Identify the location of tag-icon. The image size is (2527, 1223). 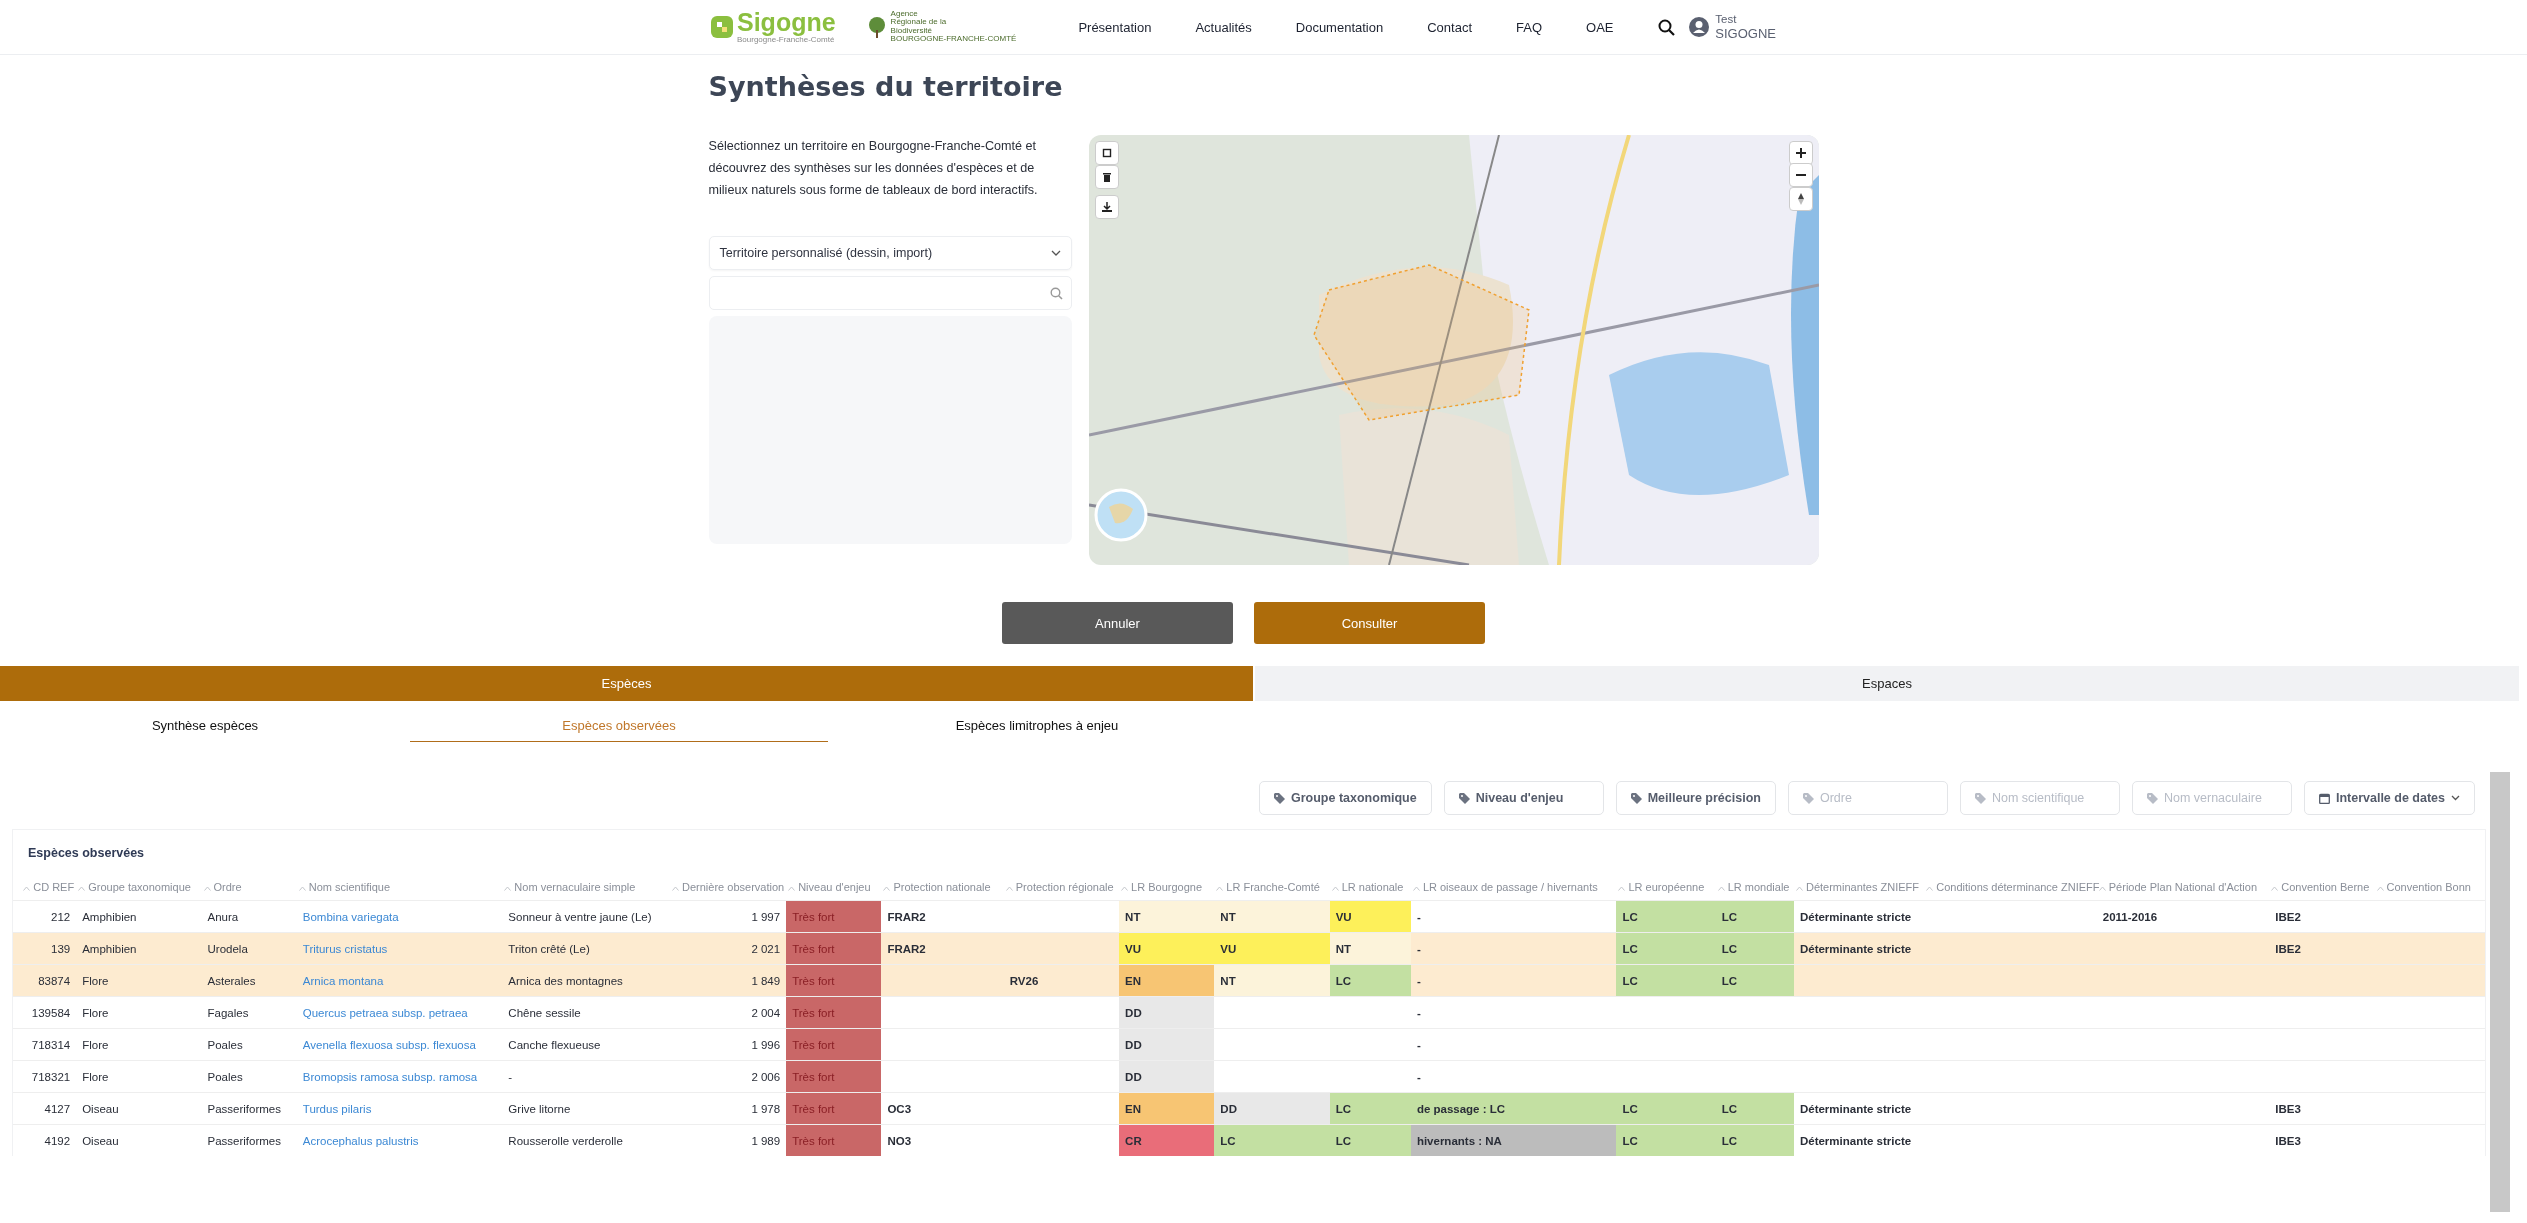
(1279, 798).